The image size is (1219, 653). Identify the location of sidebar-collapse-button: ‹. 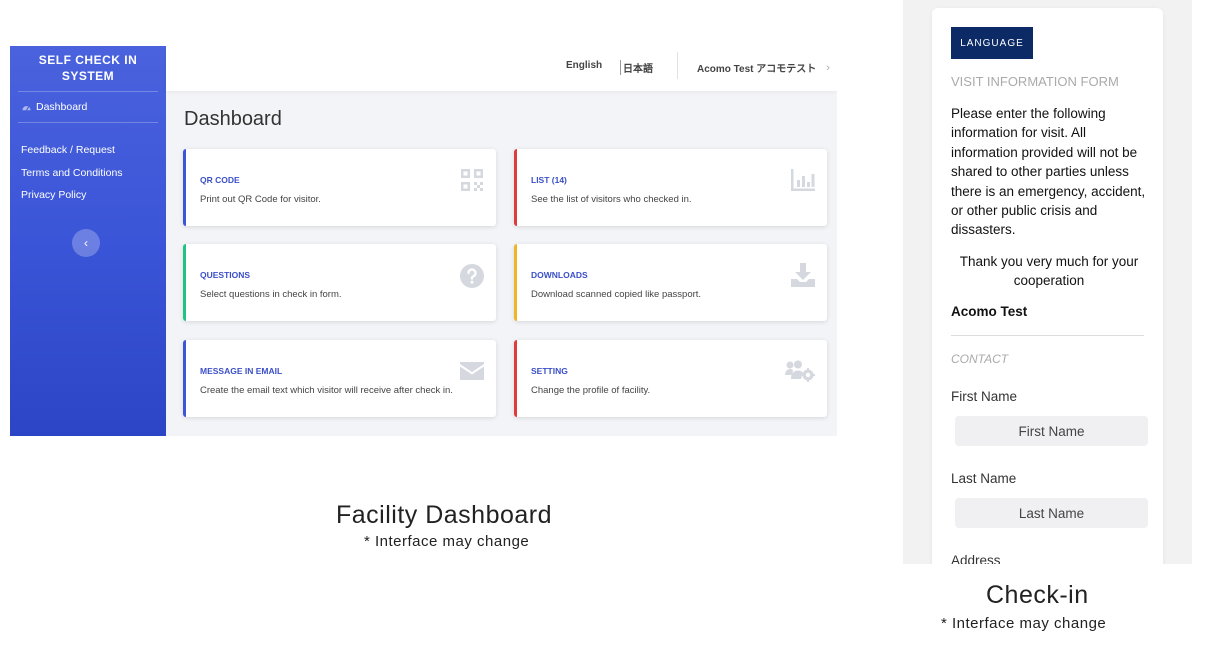
(86, 243).